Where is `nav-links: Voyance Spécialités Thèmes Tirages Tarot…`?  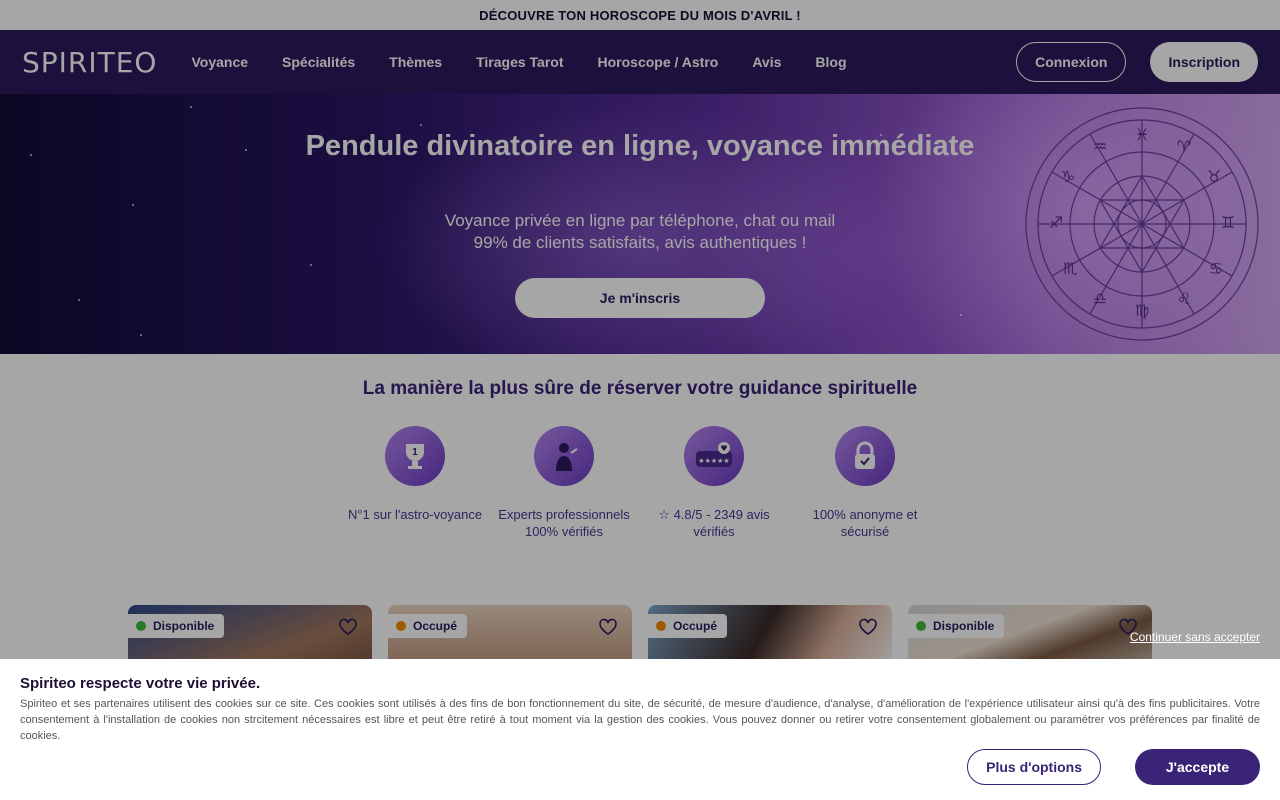 nav-links: Voyance Spécialités Thèmes Tirages Tarot… is located at coordinates (535, 62).